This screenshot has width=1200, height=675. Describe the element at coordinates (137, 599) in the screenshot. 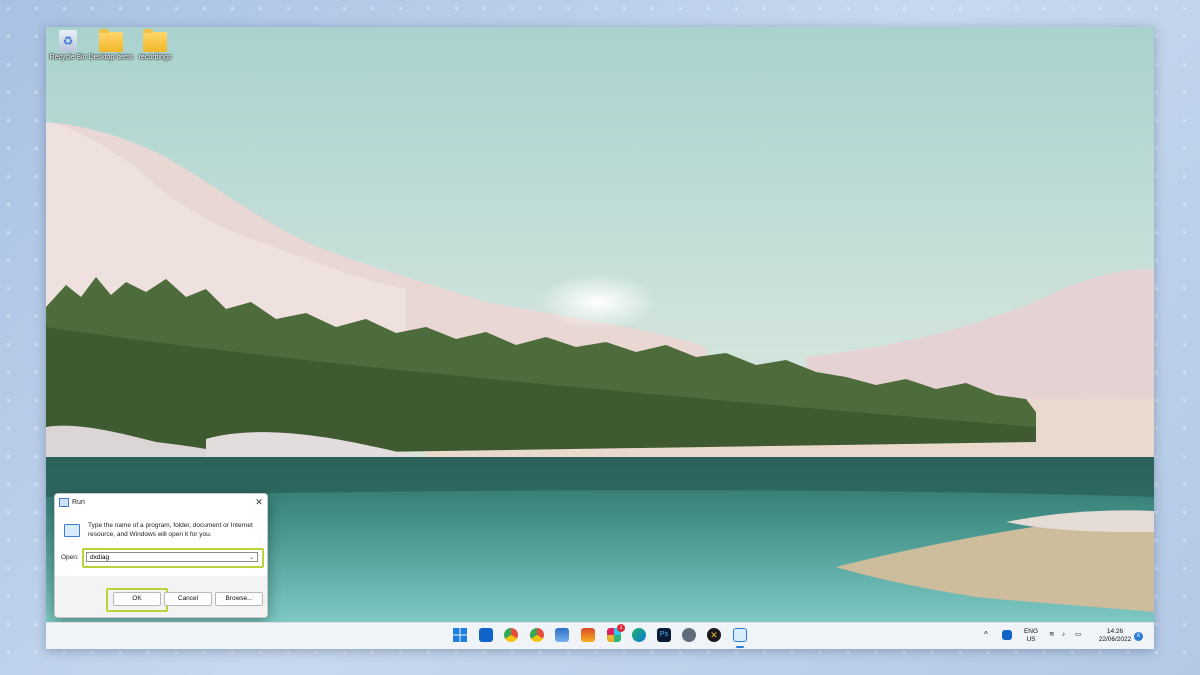

I see `ok-button: OK` at that location.